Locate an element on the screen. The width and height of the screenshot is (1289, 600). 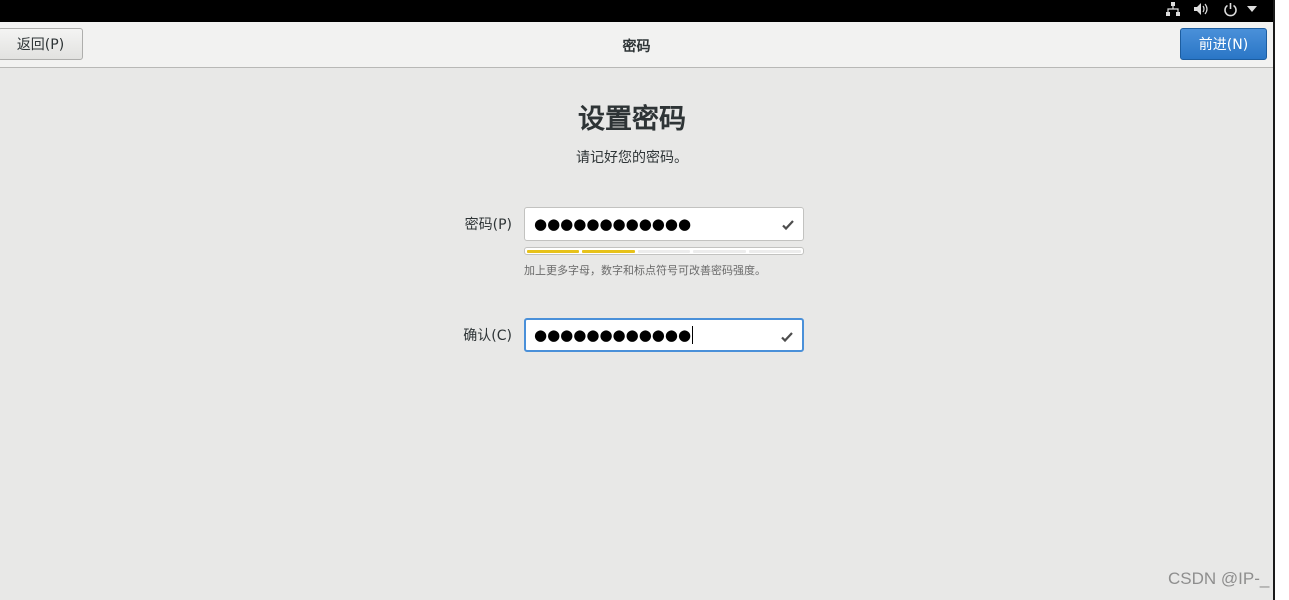
confirm-field: ●●●●●●●●●●●● is located at coordinates (664, 335).